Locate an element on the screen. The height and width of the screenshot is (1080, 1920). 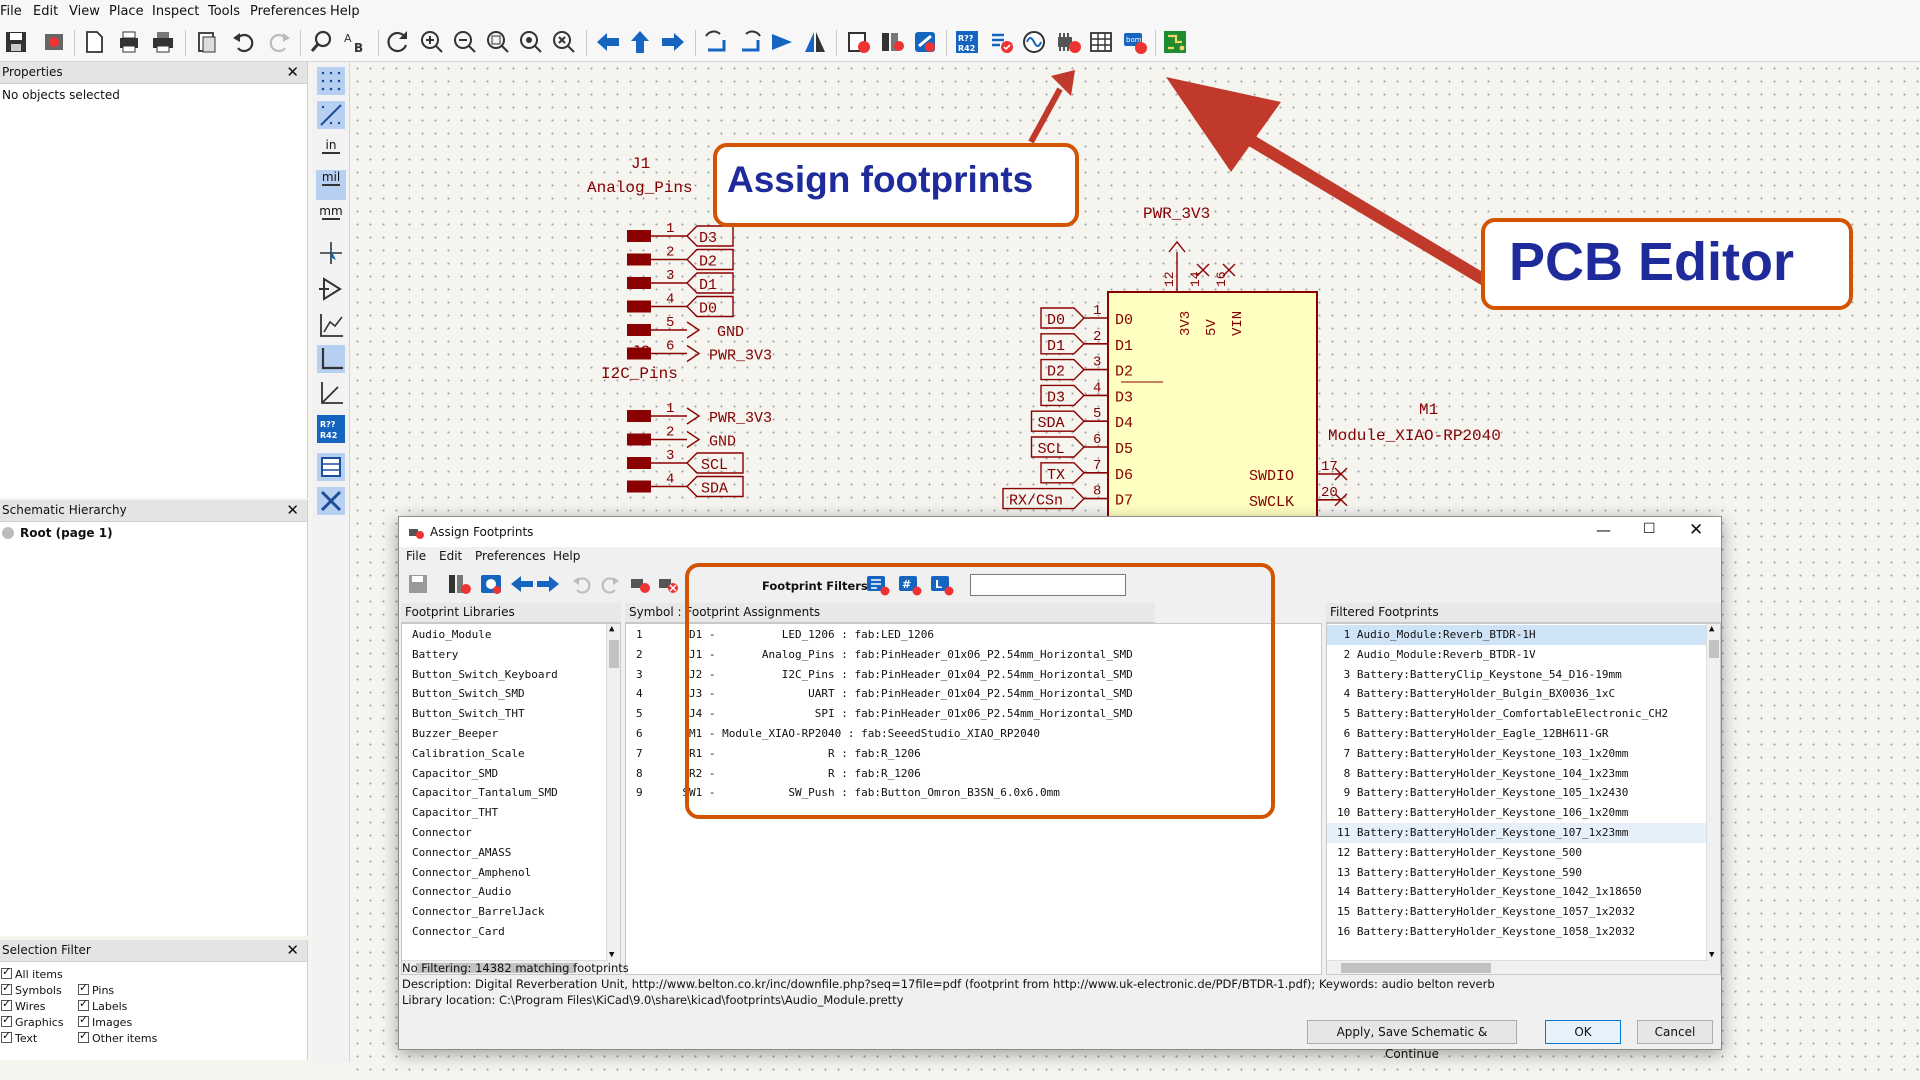
cancel-button: Cancel is located at coordinates (1675, 1032).